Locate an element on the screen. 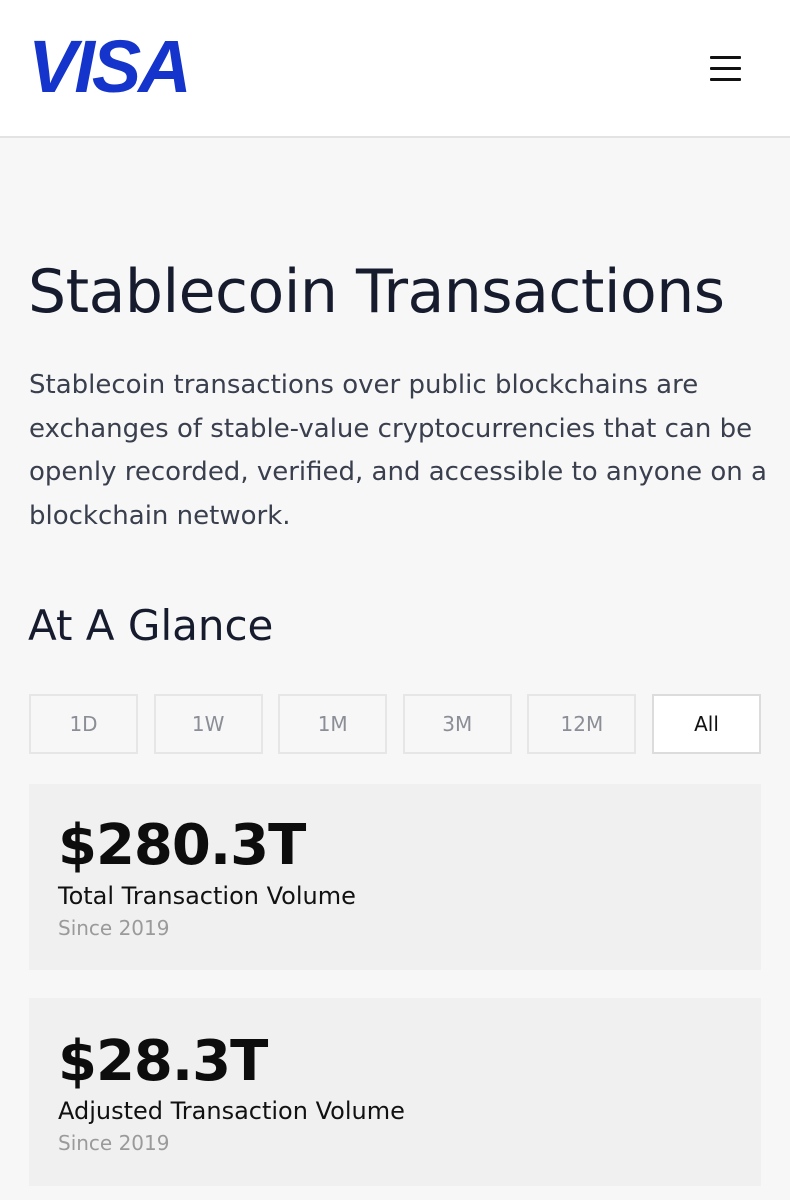 This screenshot has height=1200, width=790. menu-bar-top is located at coordinates (725, 57).